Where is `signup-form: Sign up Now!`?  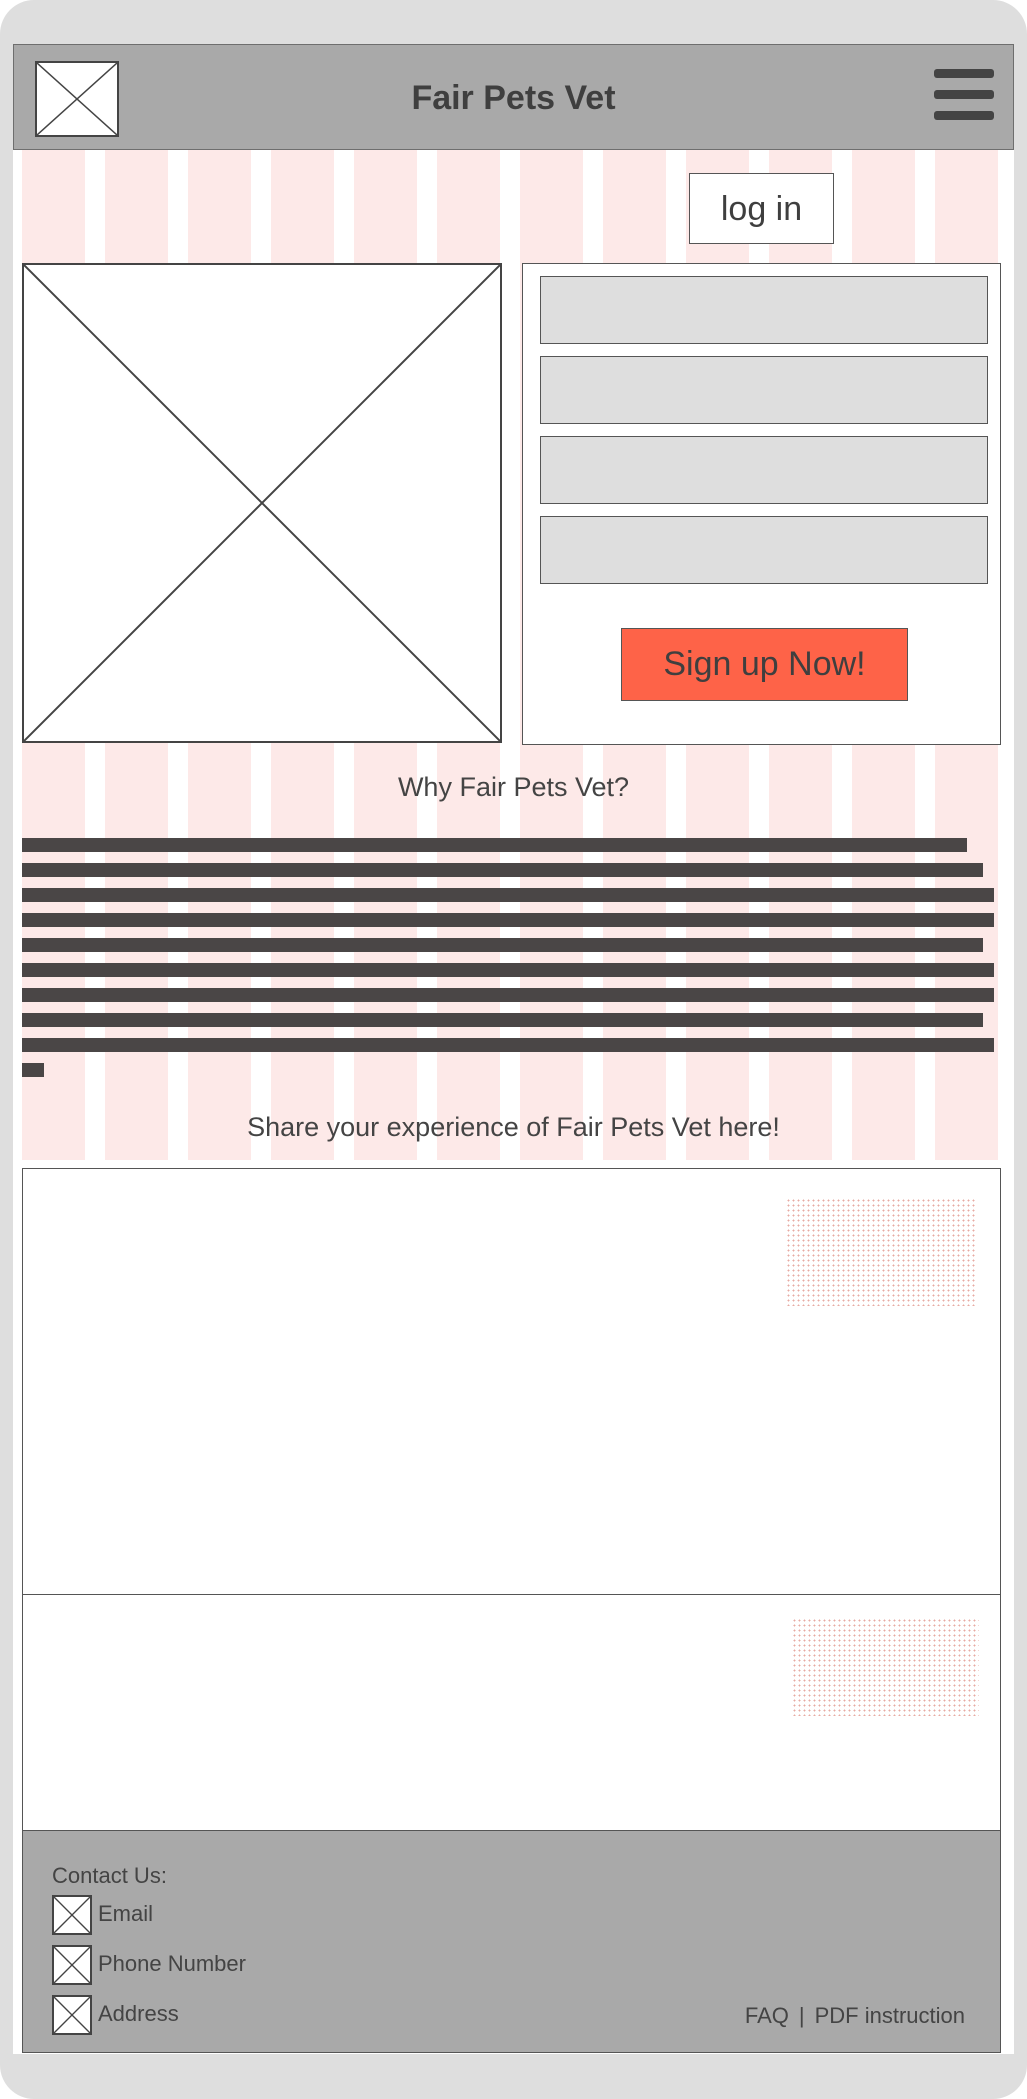 signup-form: Sign up Now! is located at coordinates (761, 504).